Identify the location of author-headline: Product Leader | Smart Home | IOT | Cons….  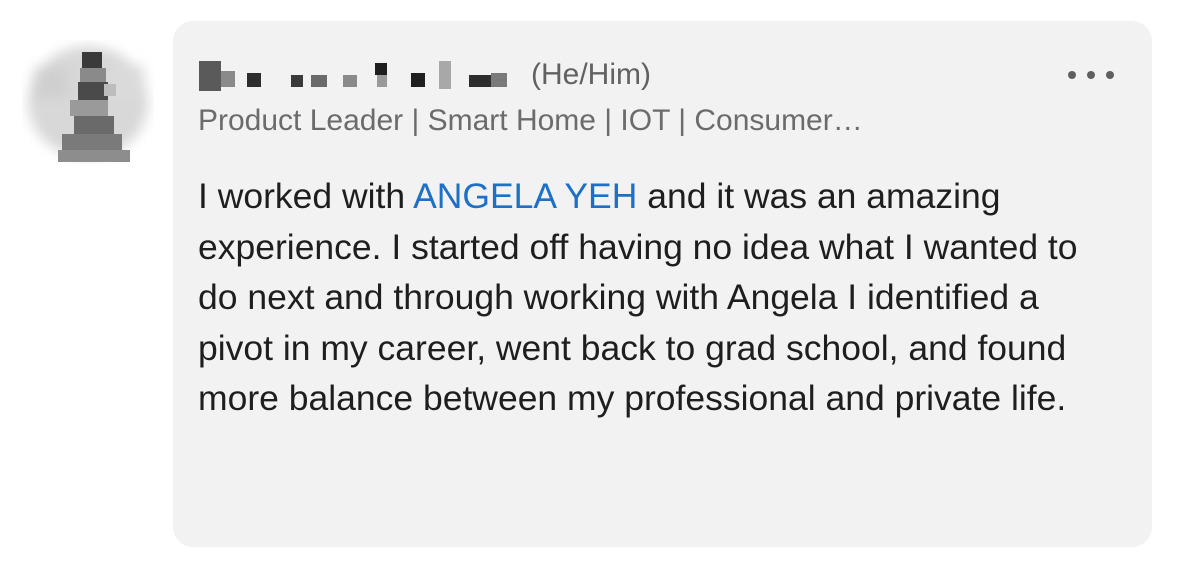
(530, 120).